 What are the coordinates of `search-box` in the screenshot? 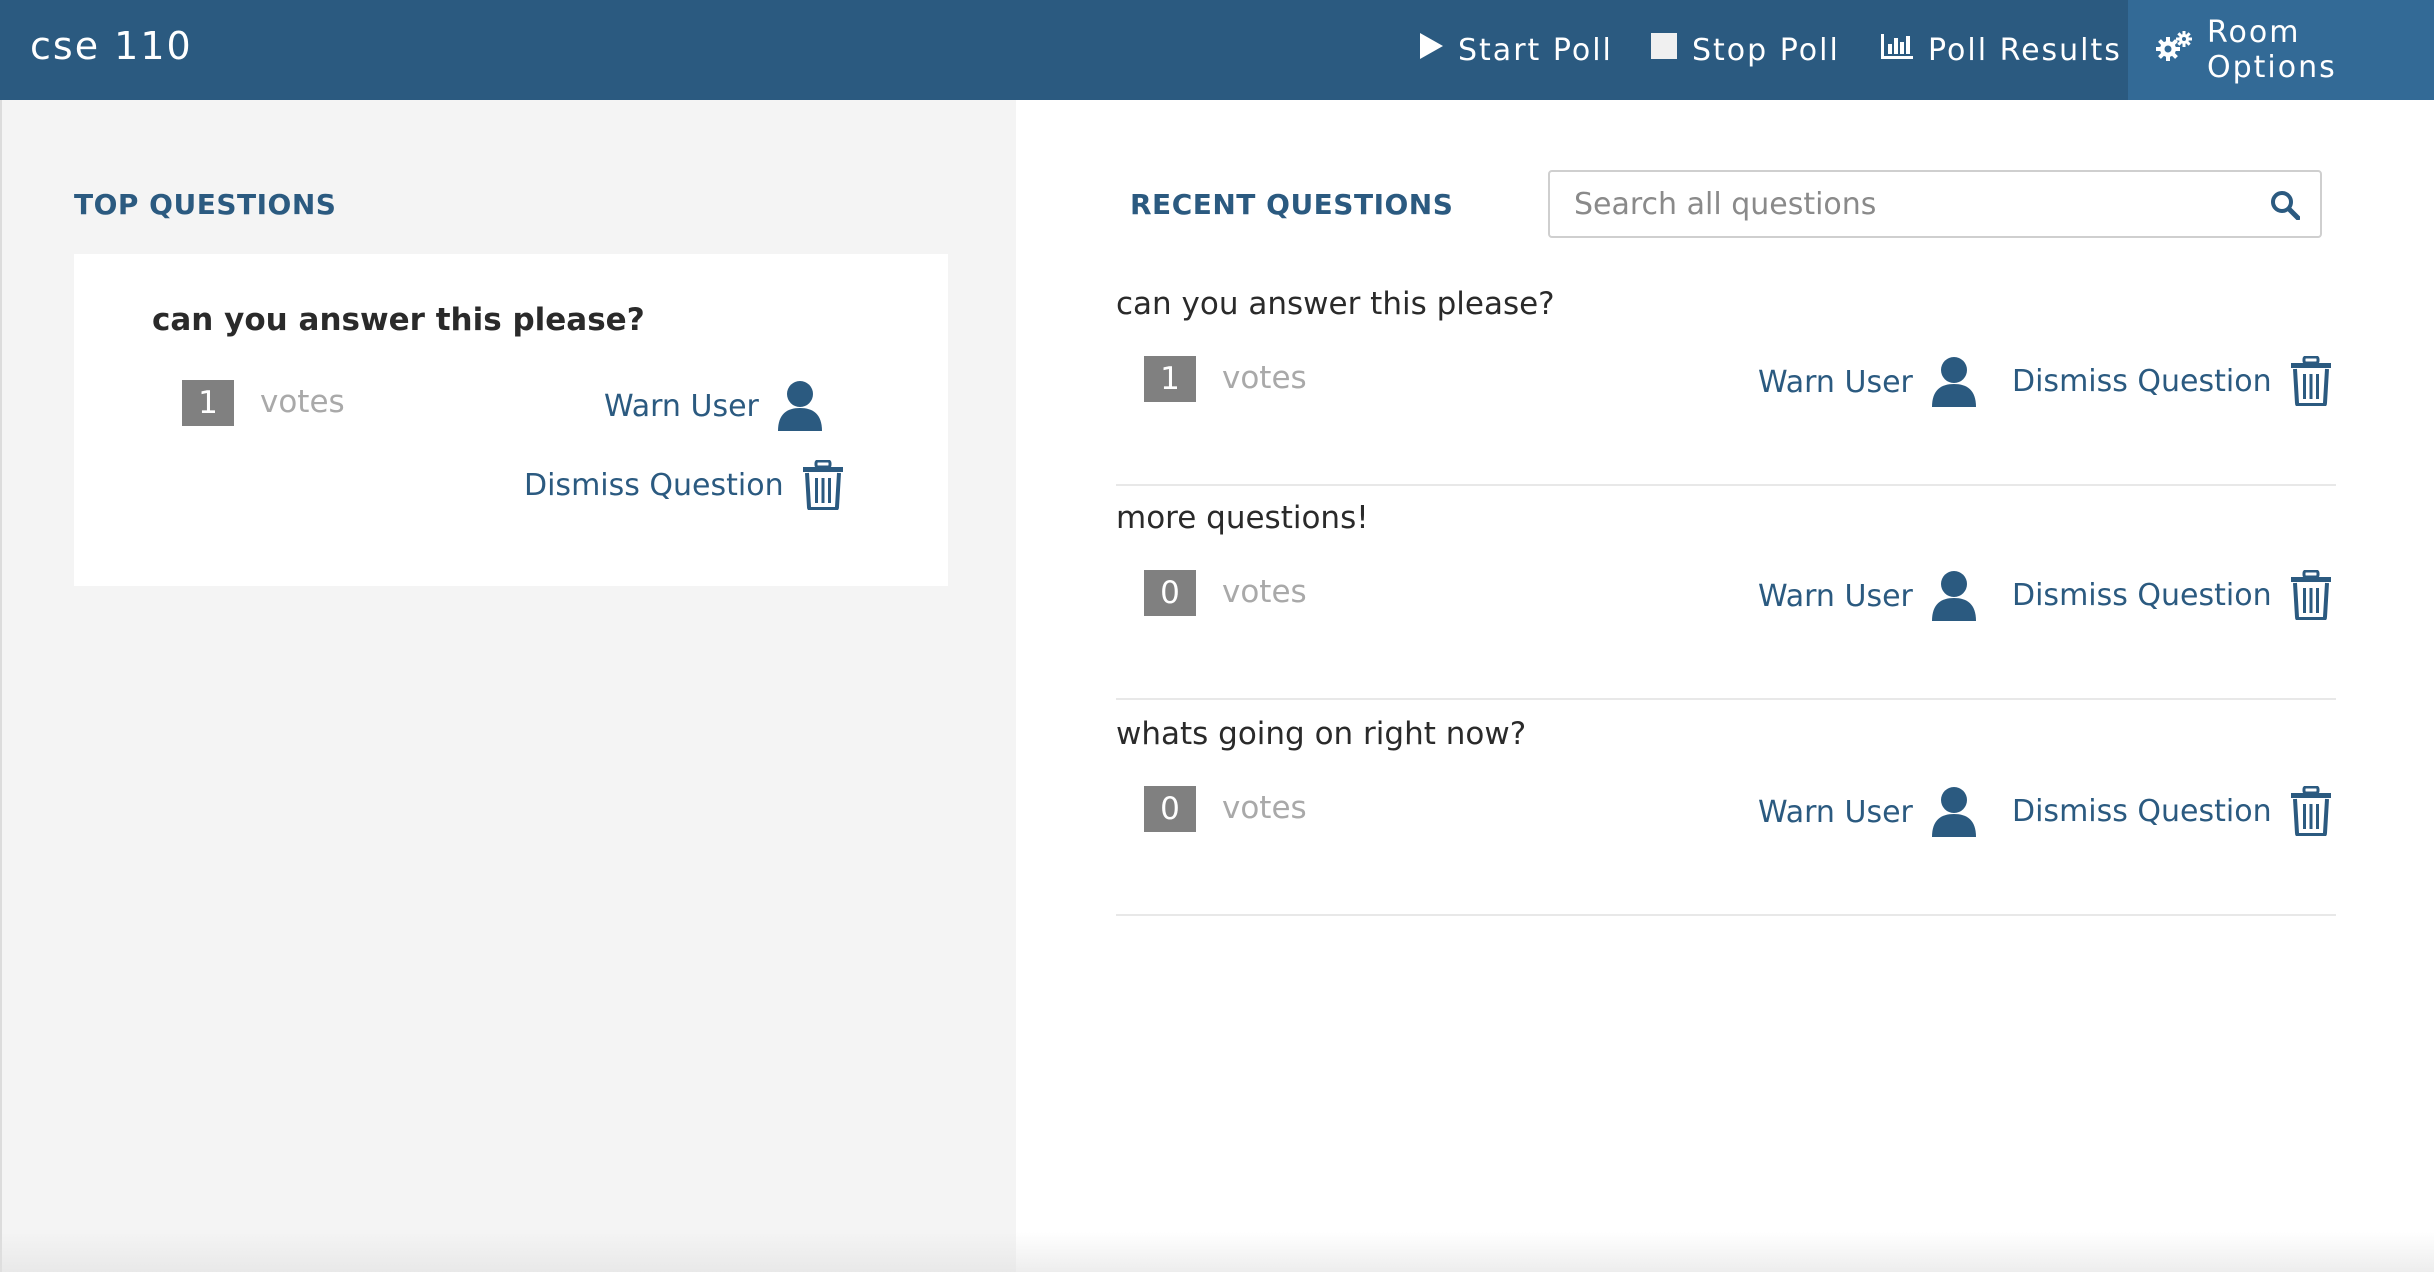 It's located at (1935, 204).